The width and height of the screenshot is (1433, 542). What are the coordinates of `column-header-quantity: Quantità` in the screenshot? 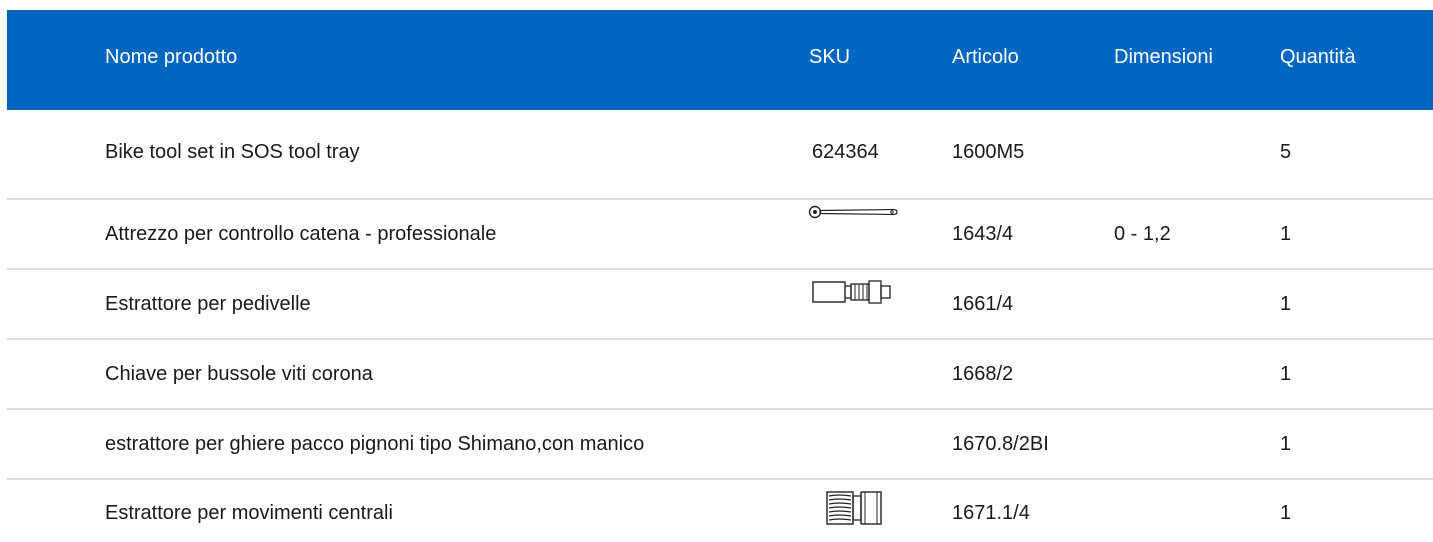 It's located at (1318, 57).